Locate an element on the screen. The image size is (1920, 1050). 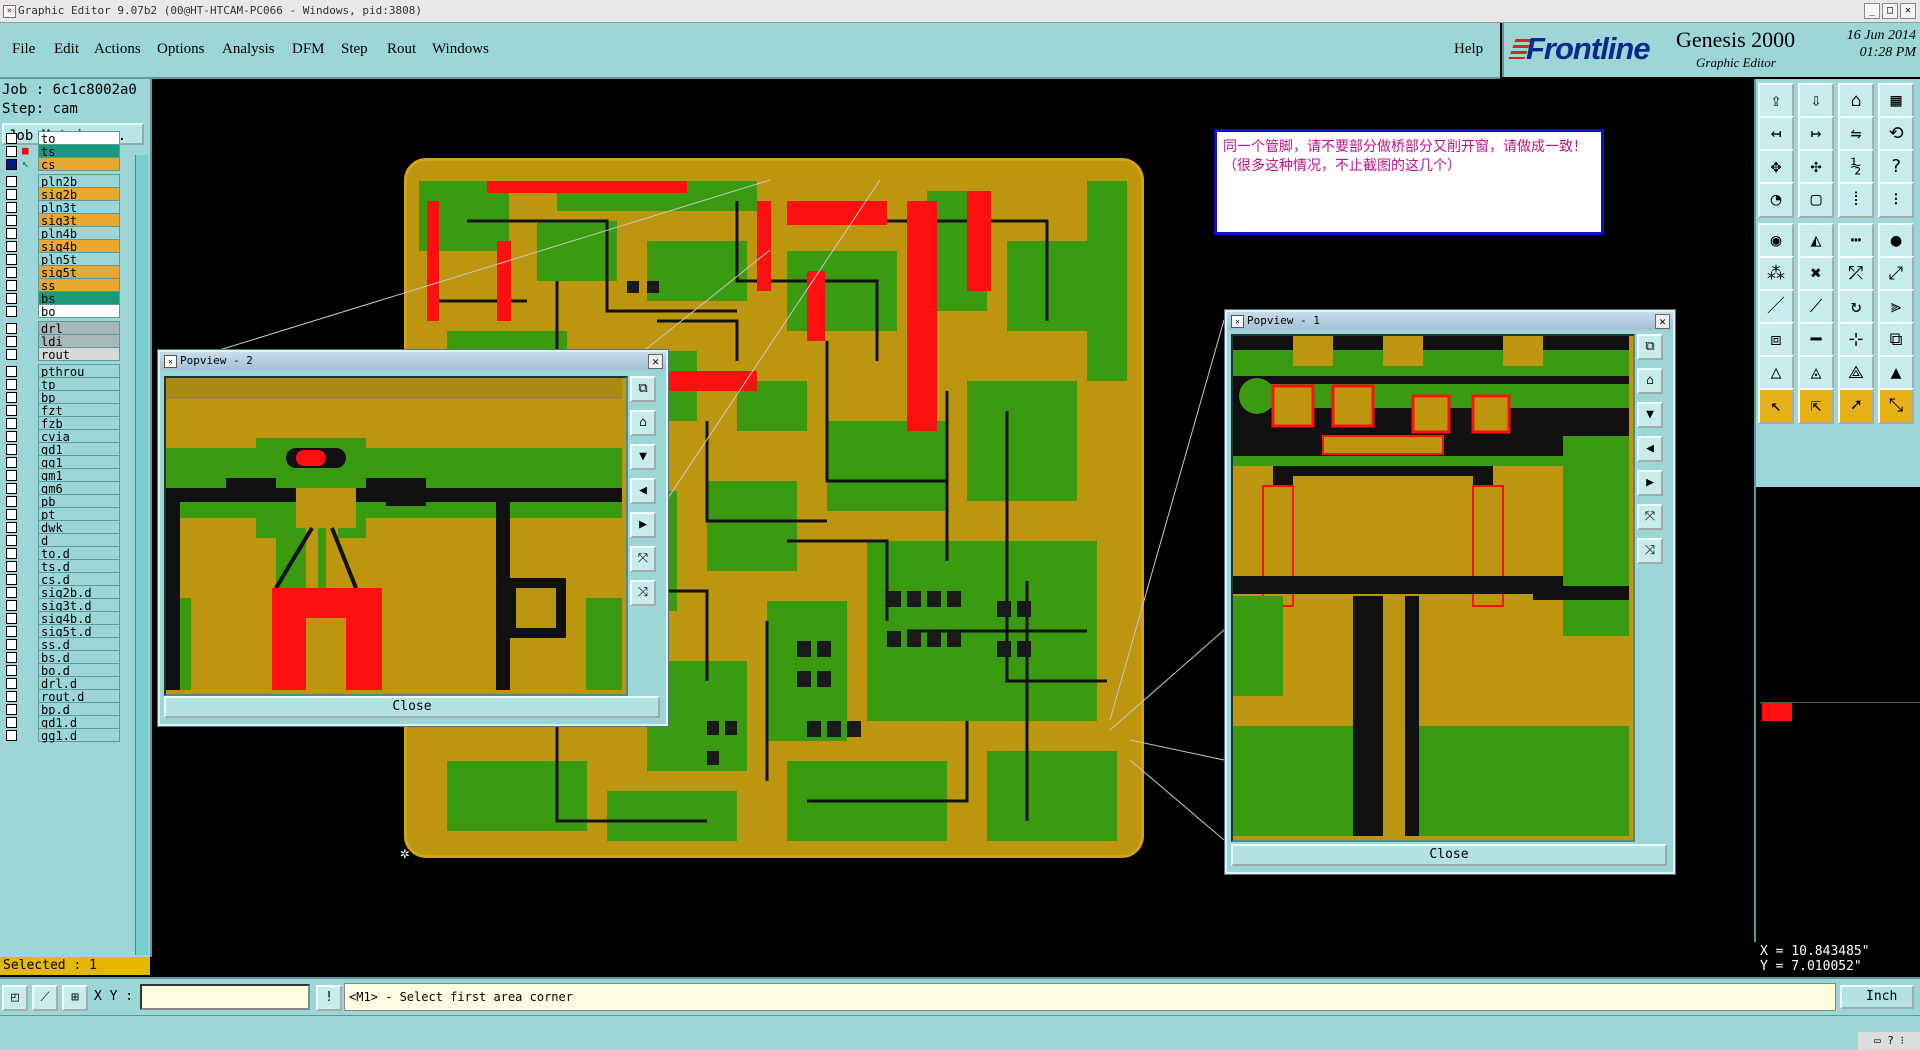
layer-row-bs: bs is located at coordinates (61, 298).